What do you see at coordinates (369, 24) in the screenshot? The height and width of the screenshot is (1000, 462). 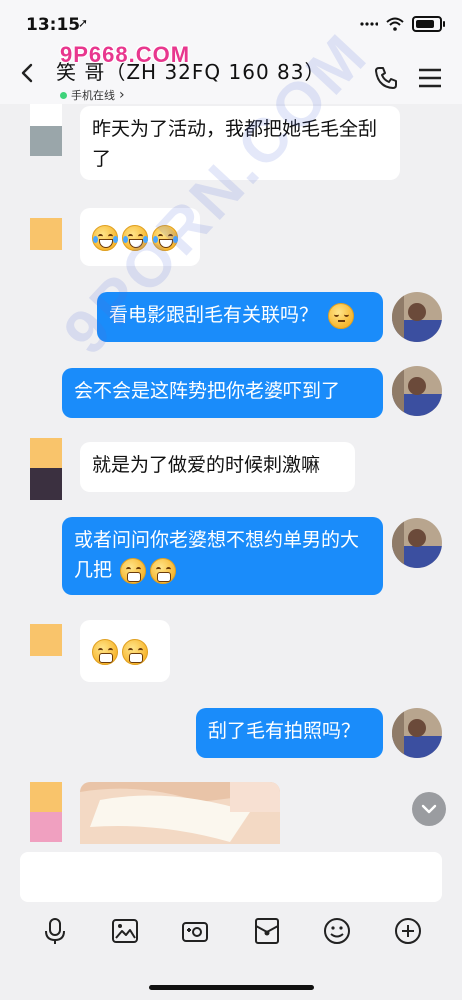 I see `signal-icon` at bounding box center [369, 24].